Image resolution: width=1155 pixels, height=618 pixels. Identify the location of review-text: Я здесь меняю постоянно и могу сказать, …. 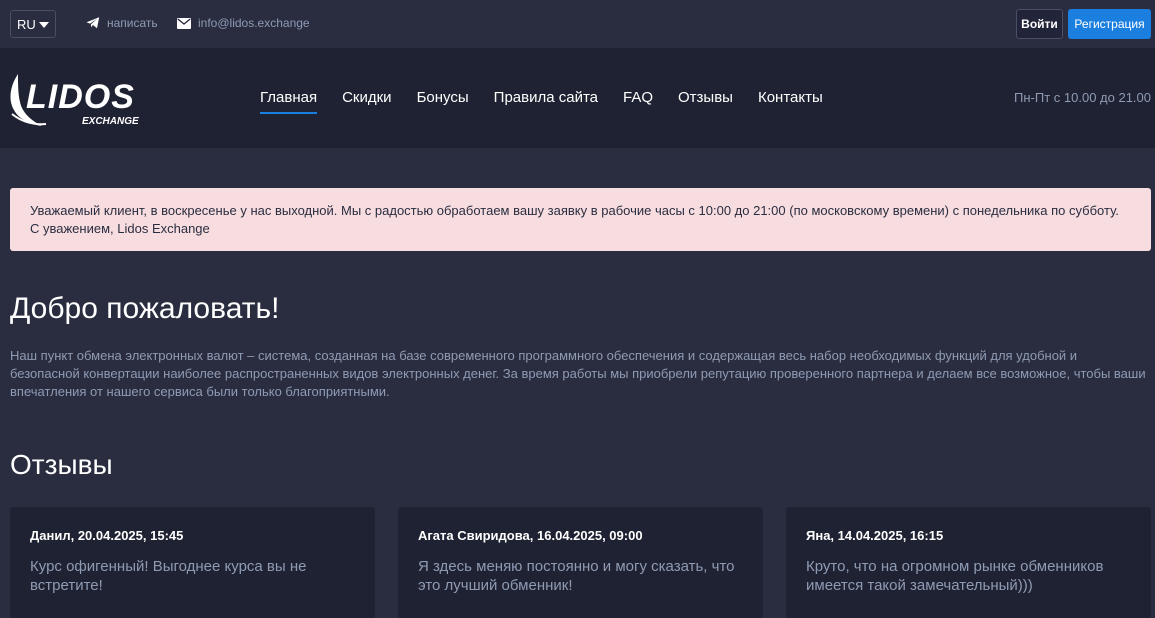
(576, 576).